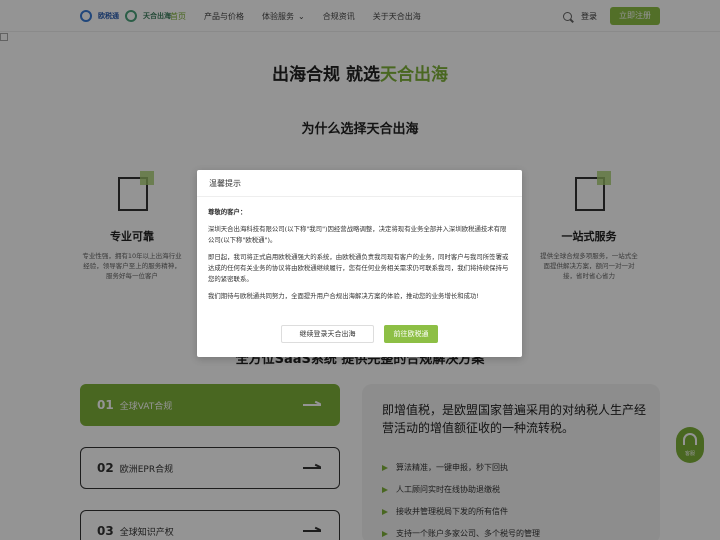  I want to click on modal-greeting: 尊敬的客户：, so click(227, 212).